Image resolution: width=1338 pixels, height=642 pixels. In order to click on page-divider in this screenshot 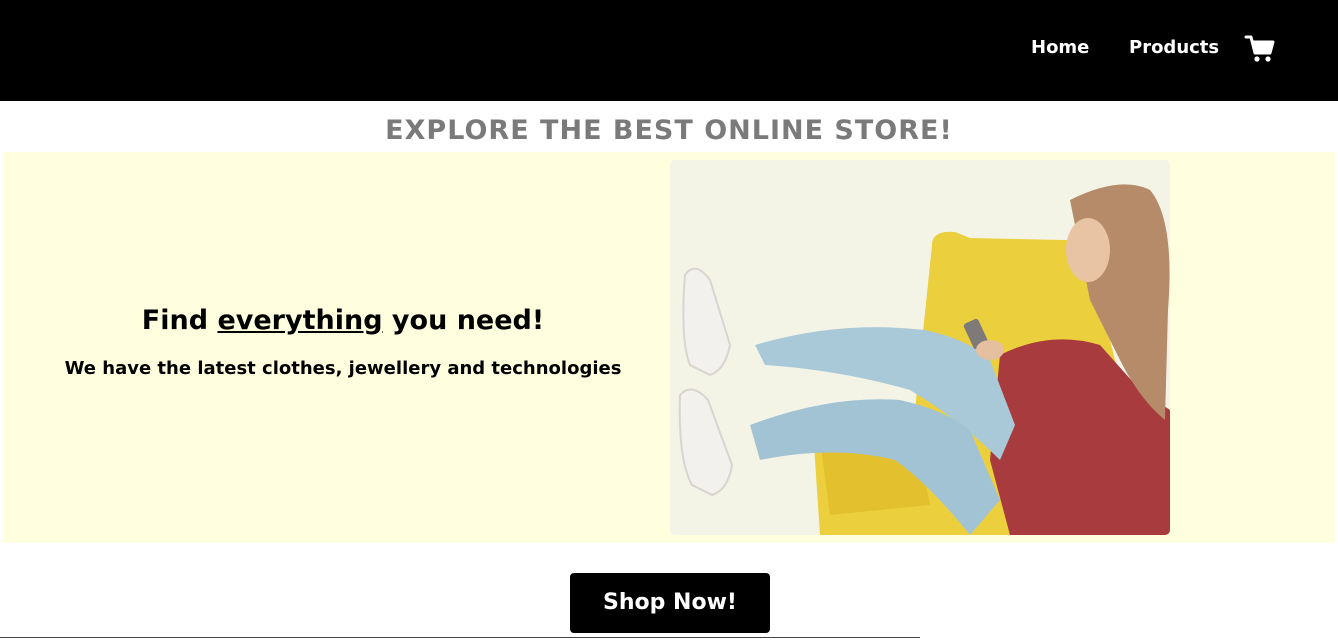, I will do `click(460, 639)`.